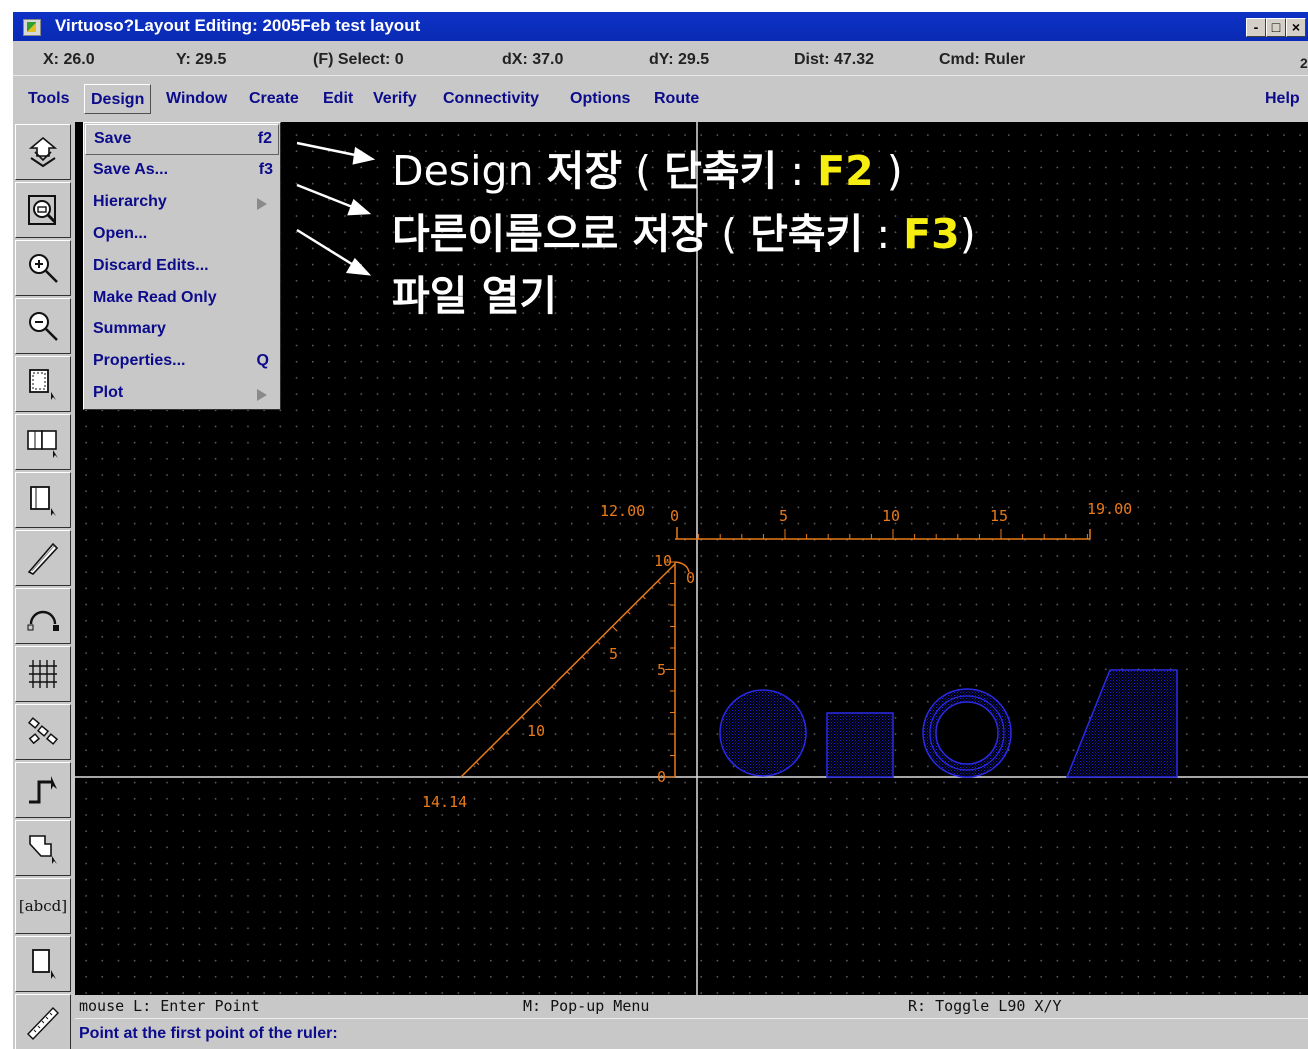 The height and width of the screenshot is (1049, 1308). I want to click on annotation-save: Design 저장 ( 단축키 : F2 ), so click(647, 167).